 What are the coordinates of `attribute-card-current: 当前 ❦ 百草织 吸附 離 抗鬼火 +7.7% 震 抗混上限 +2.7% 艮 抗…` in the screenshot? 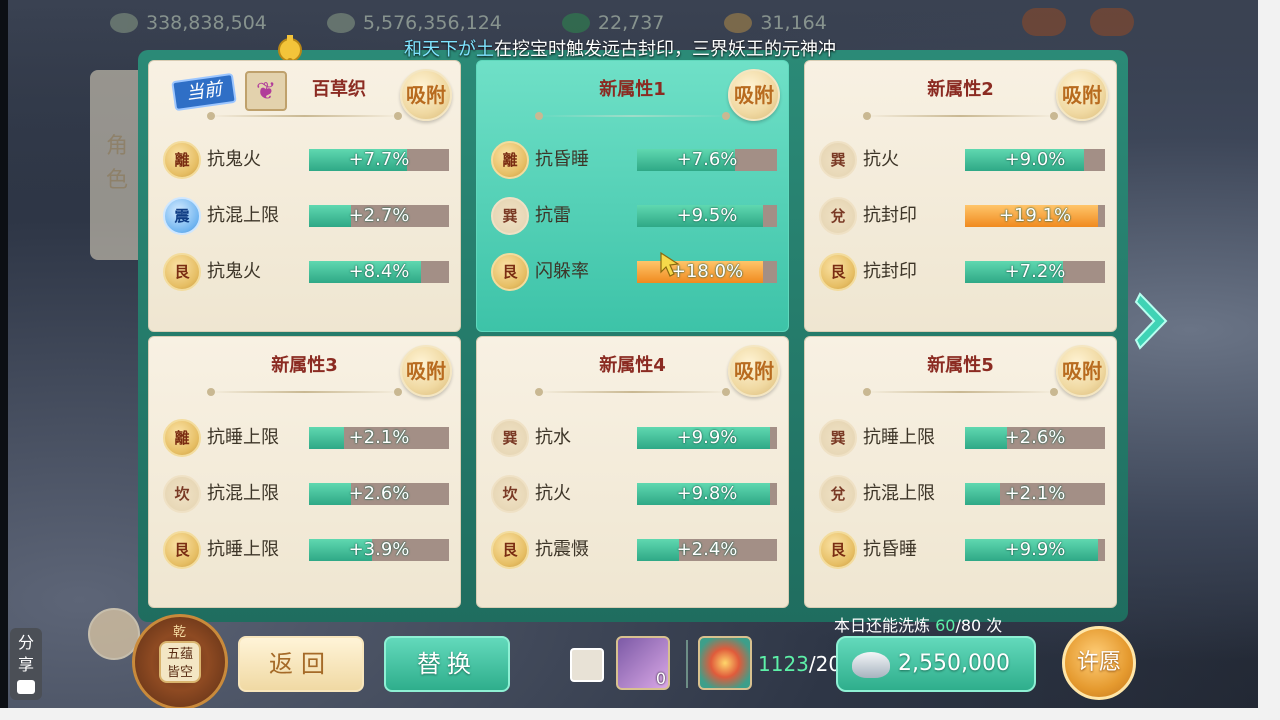 It's located at (304, 196).